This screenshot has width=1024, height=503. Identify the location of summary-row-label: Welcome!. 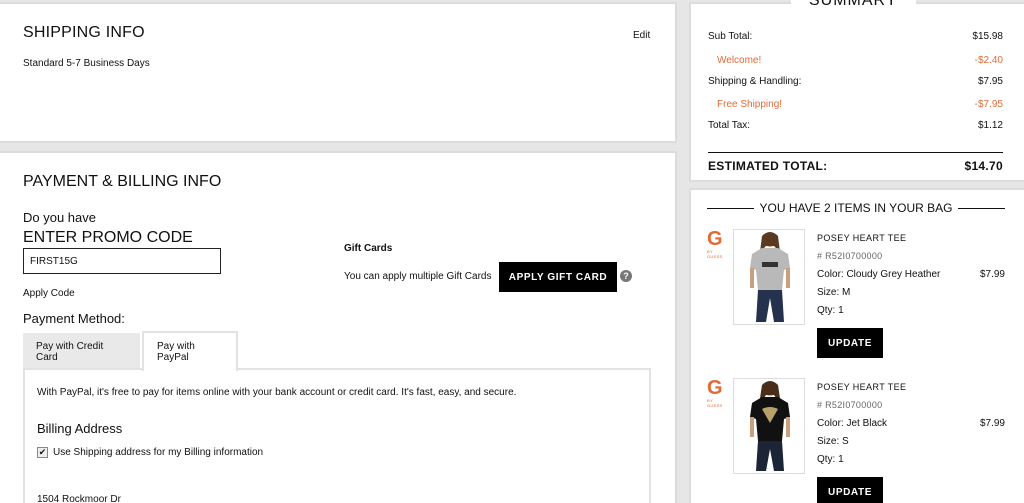
(739, 60).